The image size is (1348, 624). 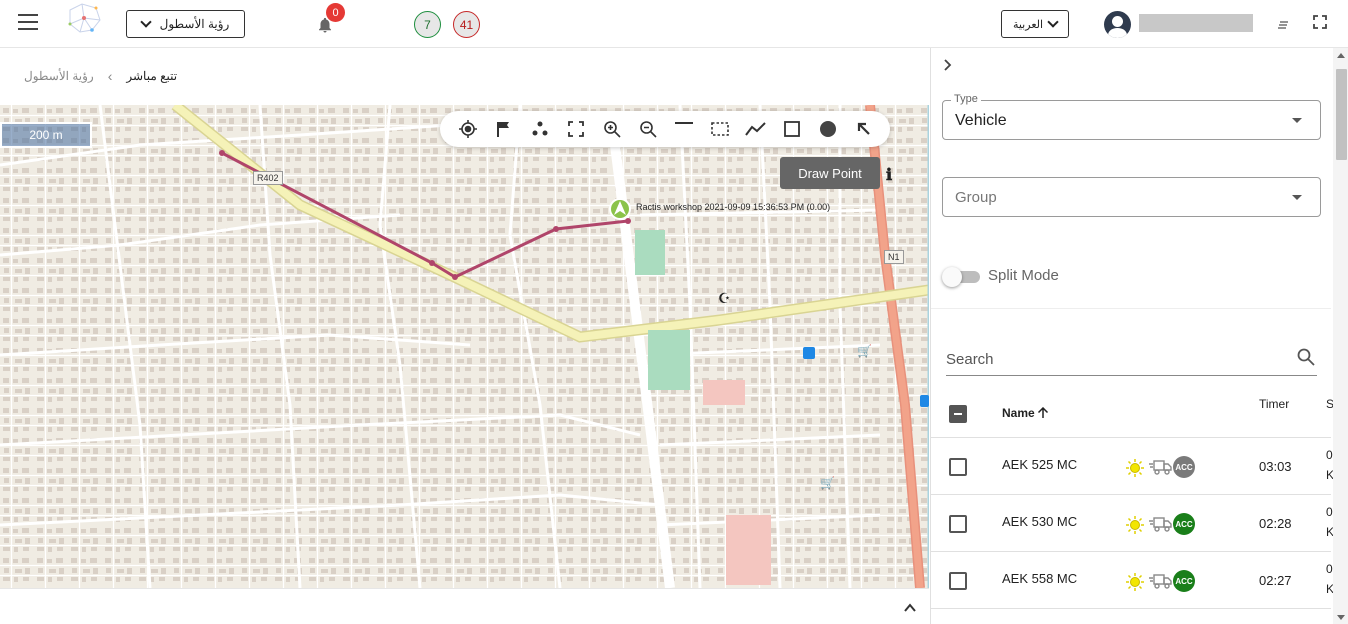 What do you see at coordinates (894, 257) in the screenshot?
I see `road-label-n1: N1` at bounding box center [894, 257].